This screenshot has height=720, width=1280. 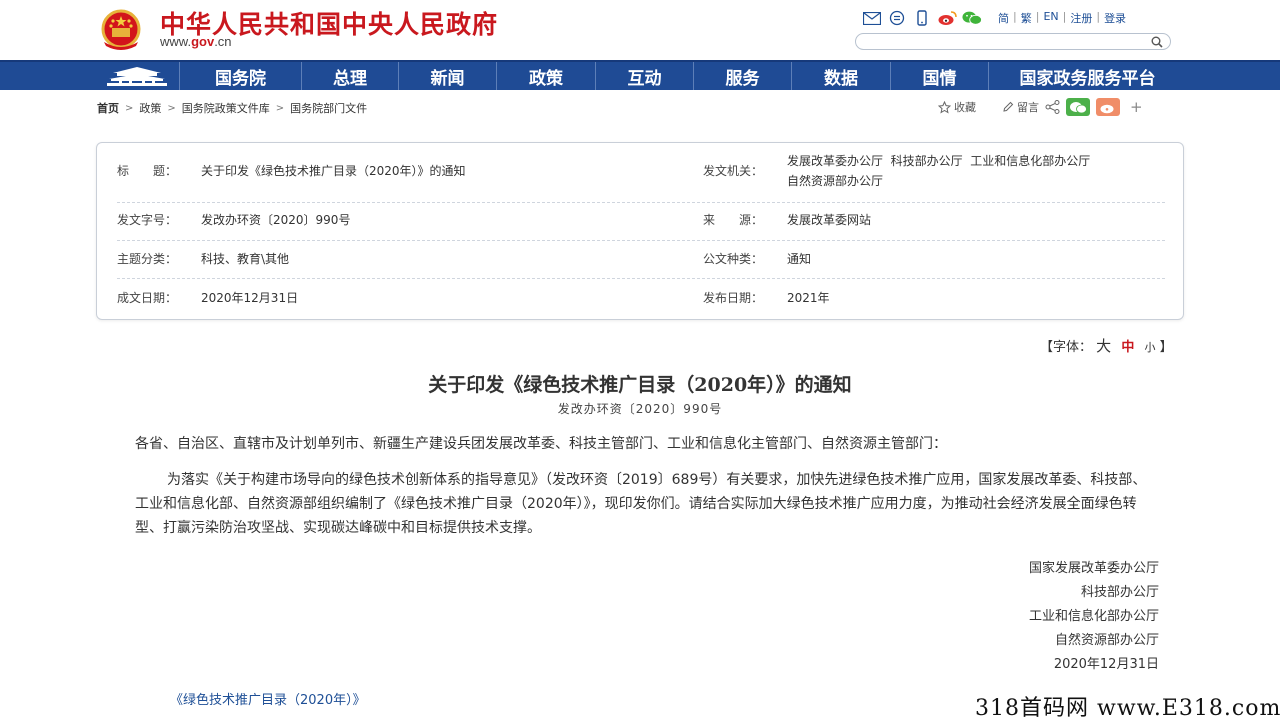 I want to click on site-url: www.gov.cn, so click(x=196, y=41).